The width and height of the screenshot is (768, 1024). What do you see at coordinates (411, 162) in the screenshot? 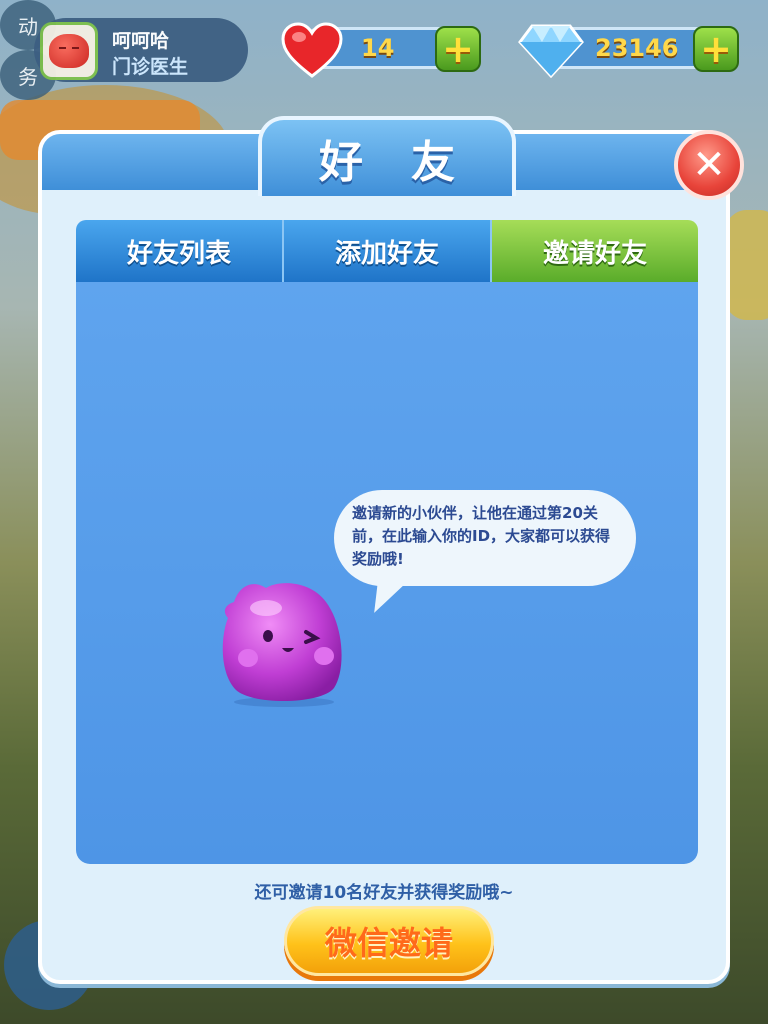
I see `dialog-title: 好友` at bounding box center [411, 162].